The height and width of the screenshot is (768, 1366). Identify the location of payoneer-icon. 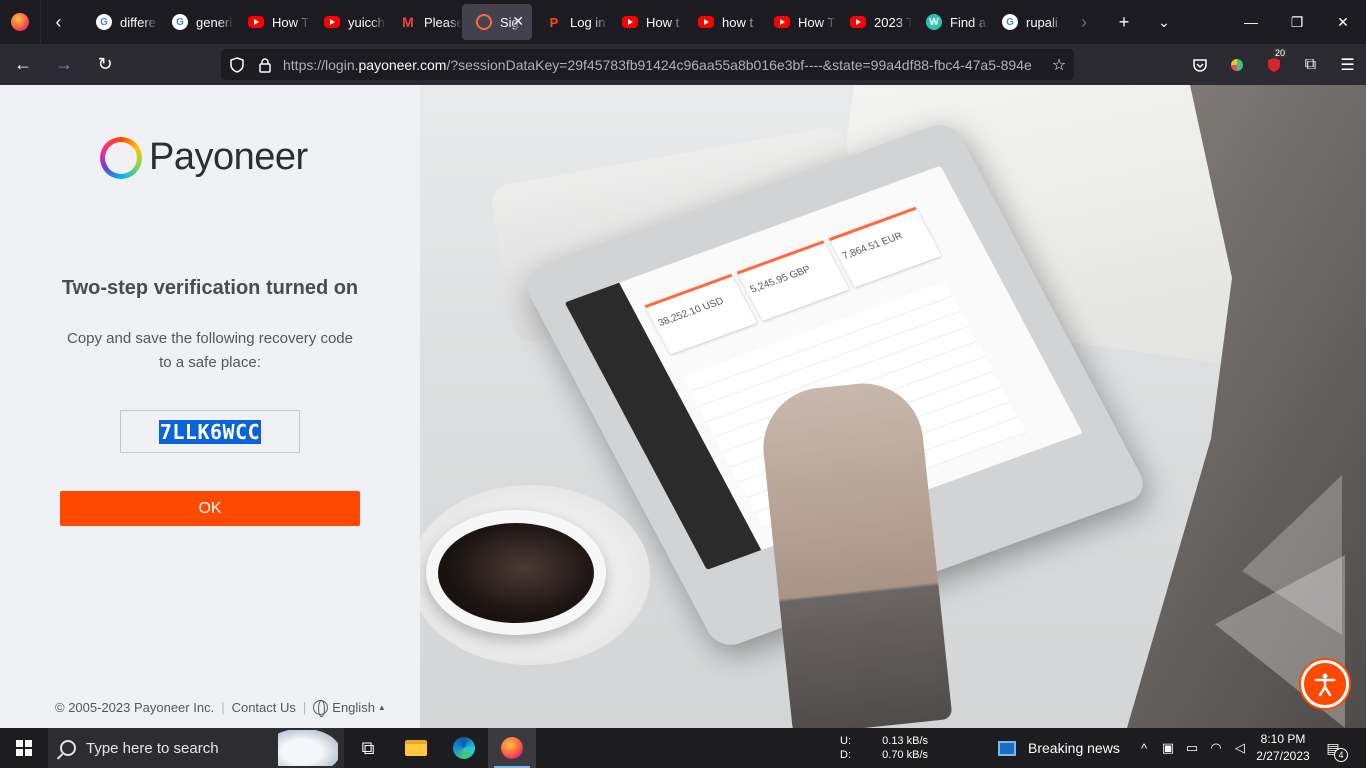
(484, 22).